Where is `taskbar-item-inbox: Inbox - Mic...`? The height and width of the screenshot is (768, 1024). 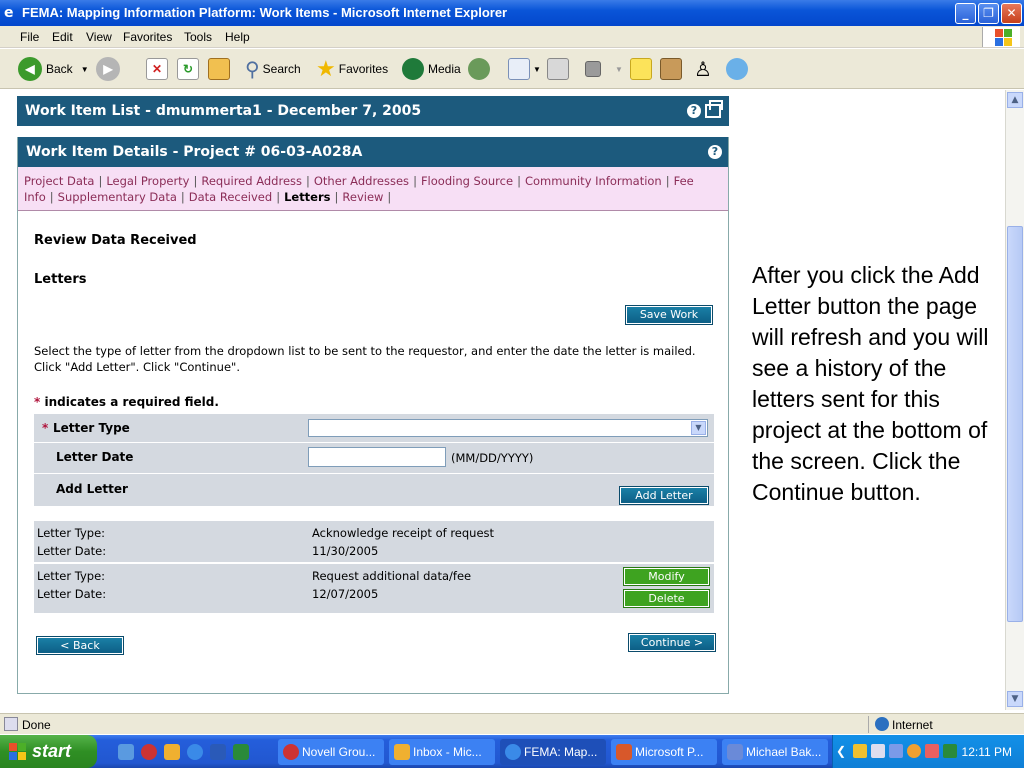
taskbar-item-inbox: Inbox - Mic... is located at coordinates (442, 752).